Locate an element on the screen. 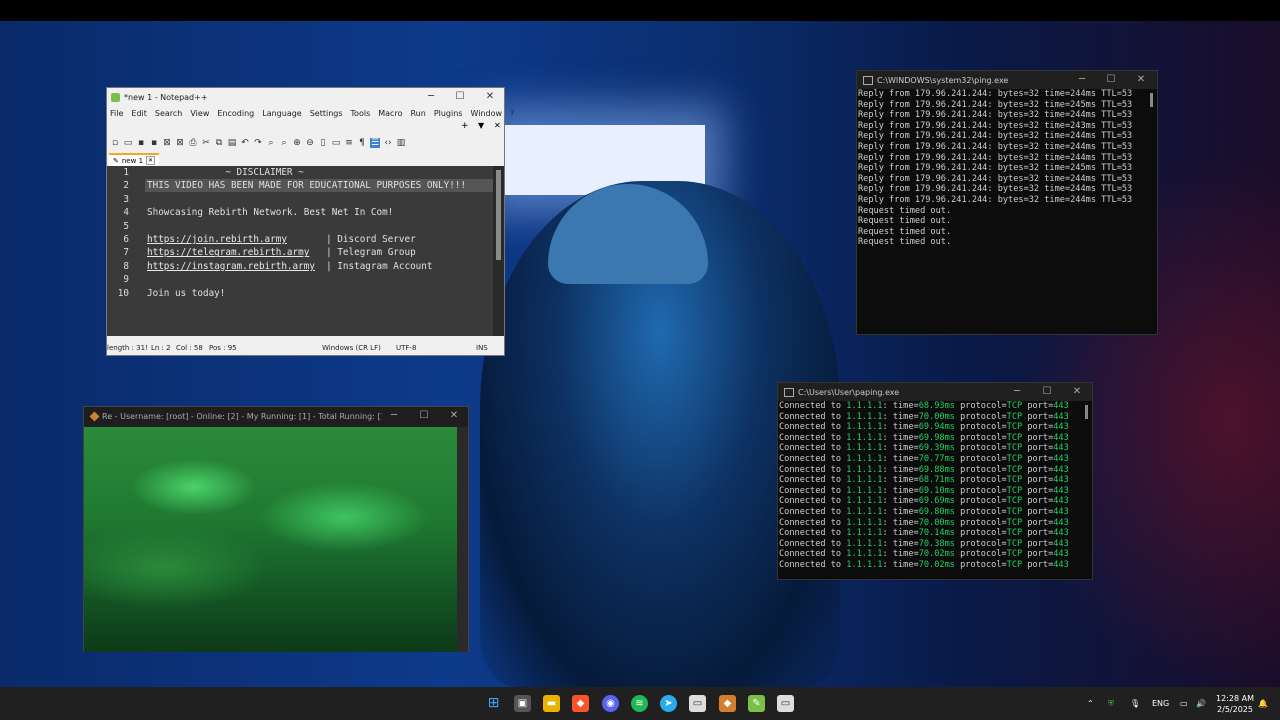 This screenshot has width=1280, height=720. undo-icon: ↶ is located at coordinates (245, 143).